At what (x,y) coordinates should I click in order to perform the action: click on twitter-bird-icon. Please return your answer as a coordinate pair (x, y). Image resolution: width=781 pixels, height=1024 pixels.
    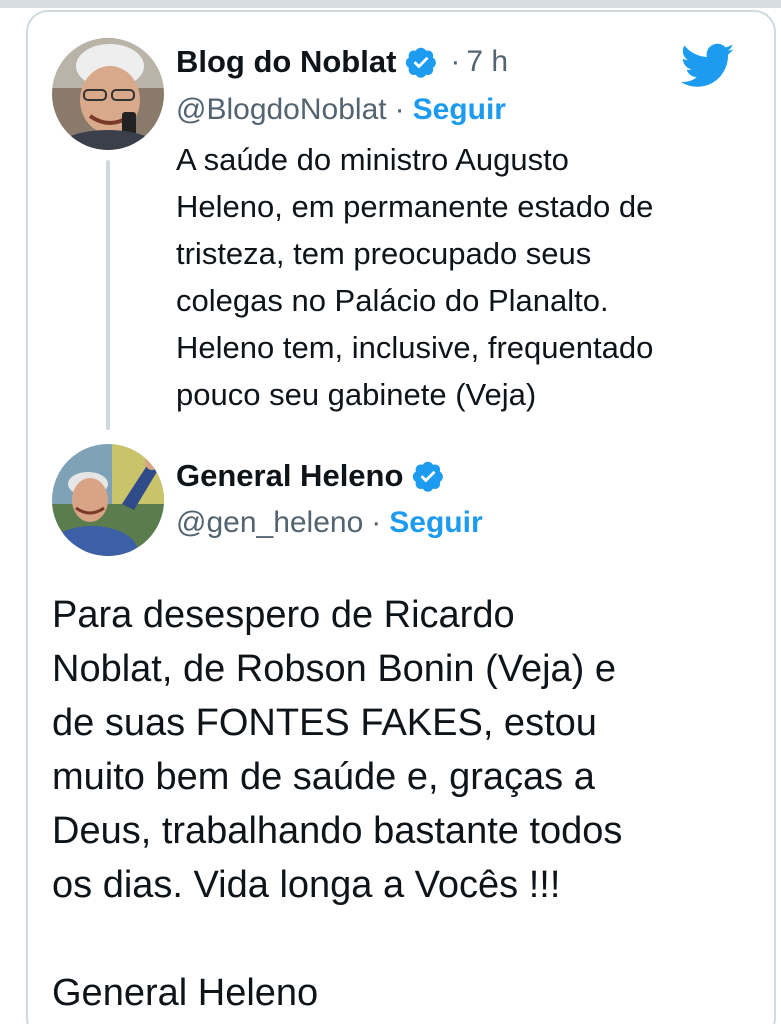
    Looking at the image, I should click on (708, 66).